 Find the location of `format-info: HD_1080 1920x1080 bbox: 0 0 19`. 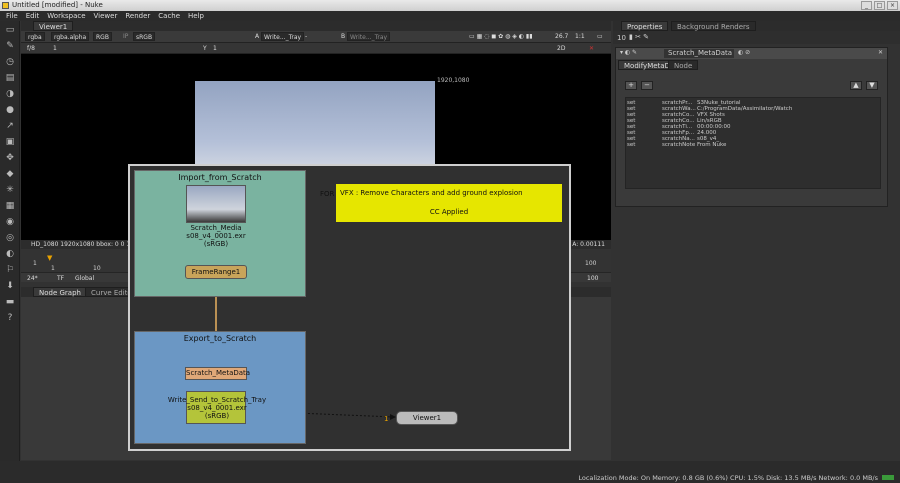

format-info: HD_1080 1920x1080 bbox: 0 0 19 is located at coordinates (82, 244).